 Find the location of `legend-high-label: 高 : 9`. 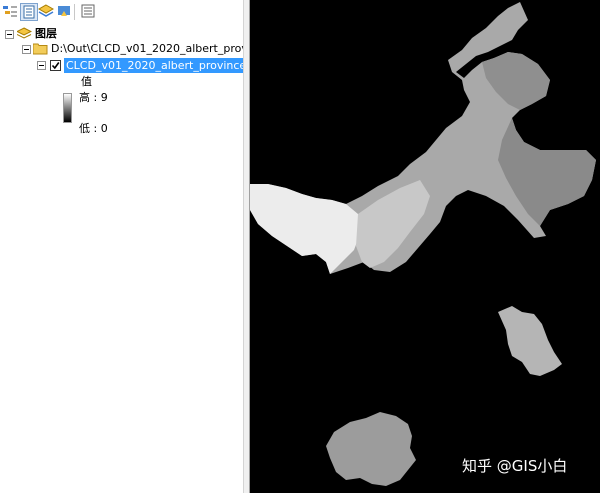

legend-high-label: 高 : 9 is located at coordinates (93, 97).